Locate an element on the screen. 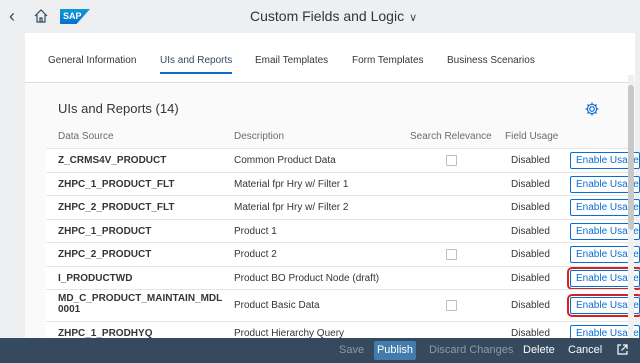 The height and width of the screenshot is (363, 640). description-cell: Product 1 is located at coordinates (255, 231).